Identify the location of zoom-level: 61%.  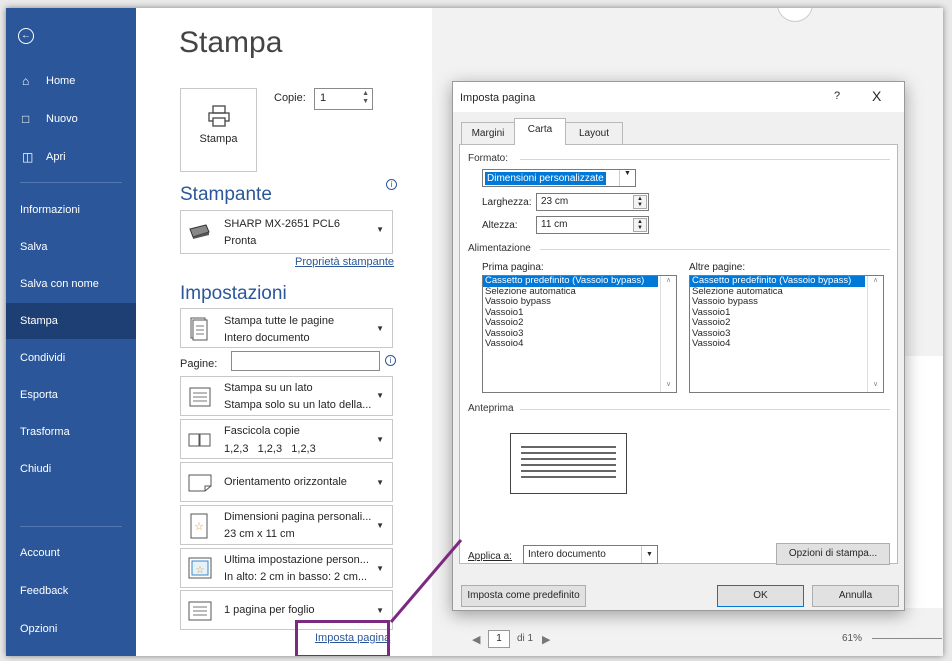
(852, 638).